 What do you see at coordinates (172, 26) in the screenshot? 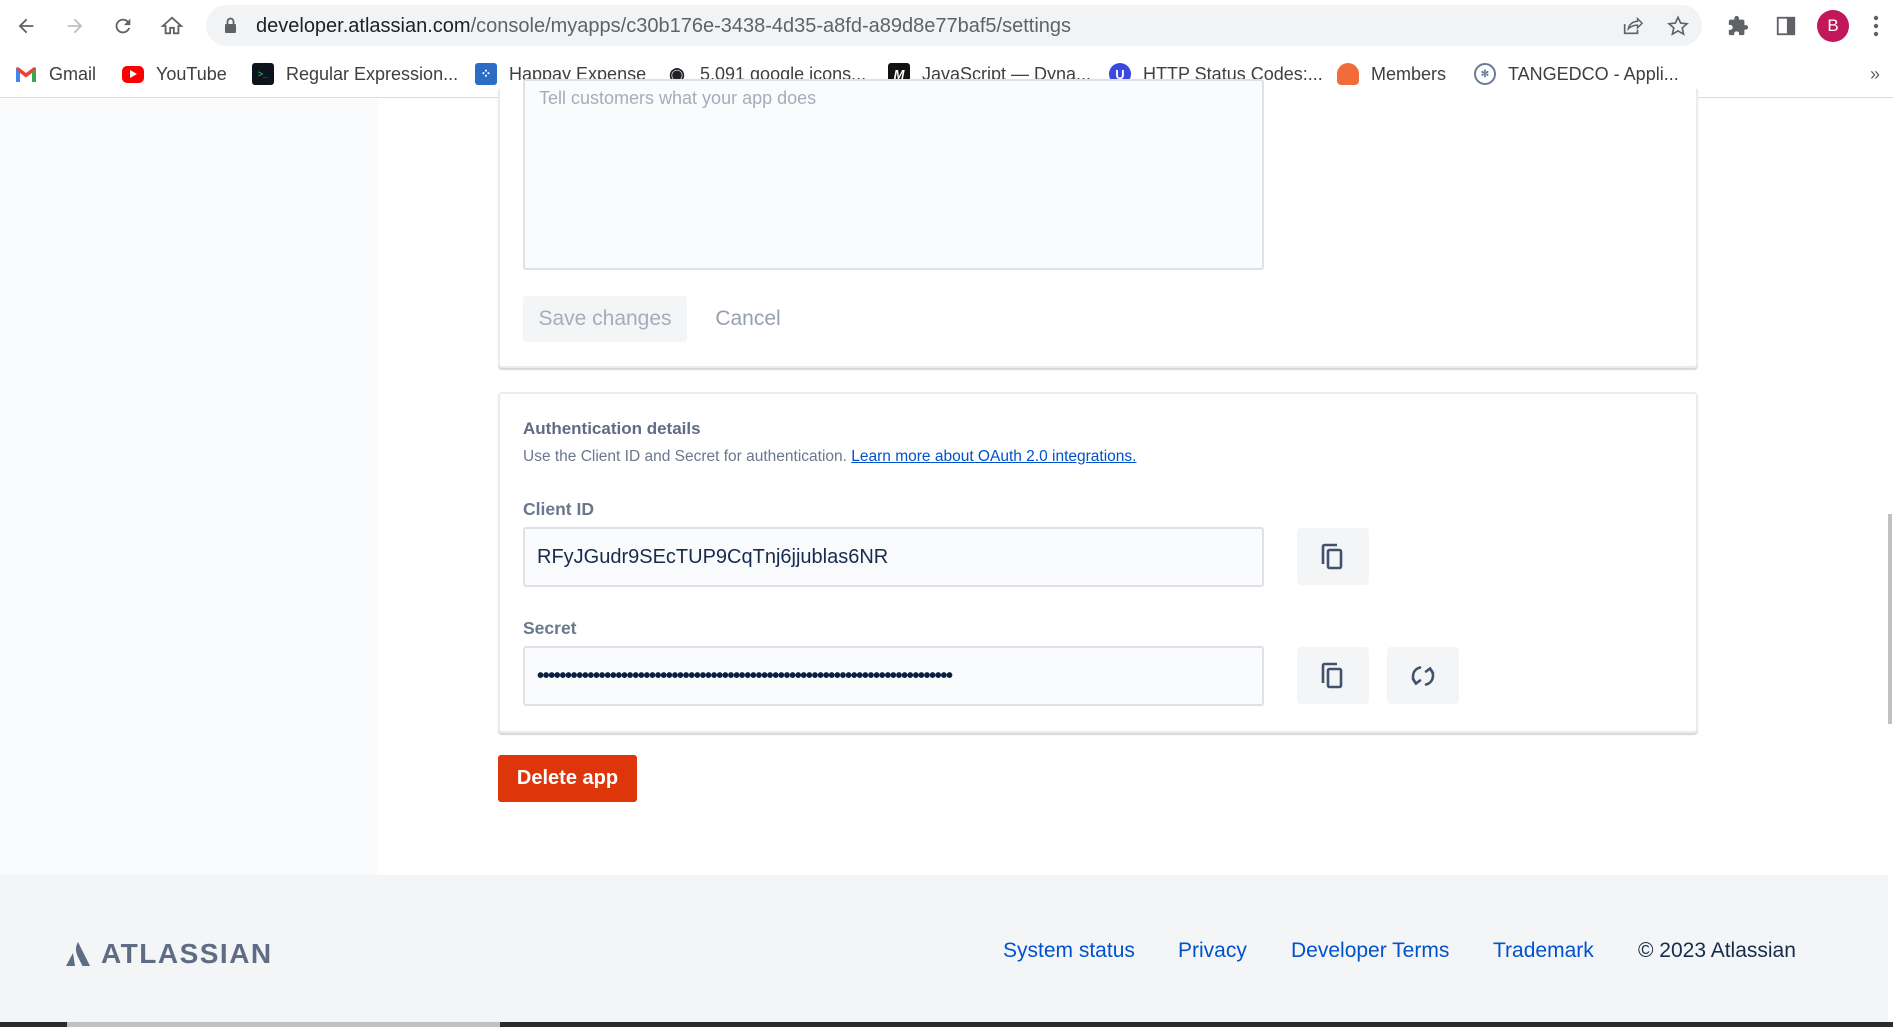
I see `home-icon` at bounding box center [172, 26].